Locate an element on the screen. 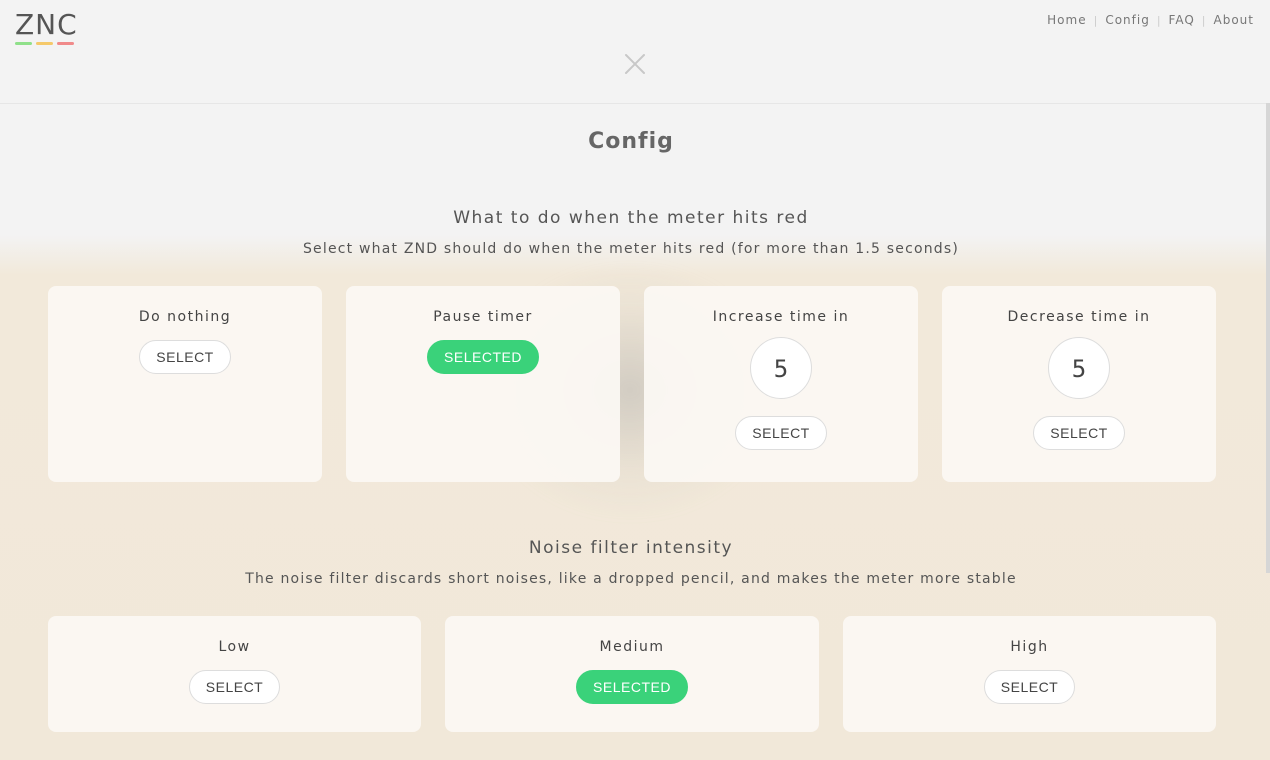 This screenshot has height=760, width=1270. top-nav: Home | Config | FAQ | About is located at coordinates (1150, 20).